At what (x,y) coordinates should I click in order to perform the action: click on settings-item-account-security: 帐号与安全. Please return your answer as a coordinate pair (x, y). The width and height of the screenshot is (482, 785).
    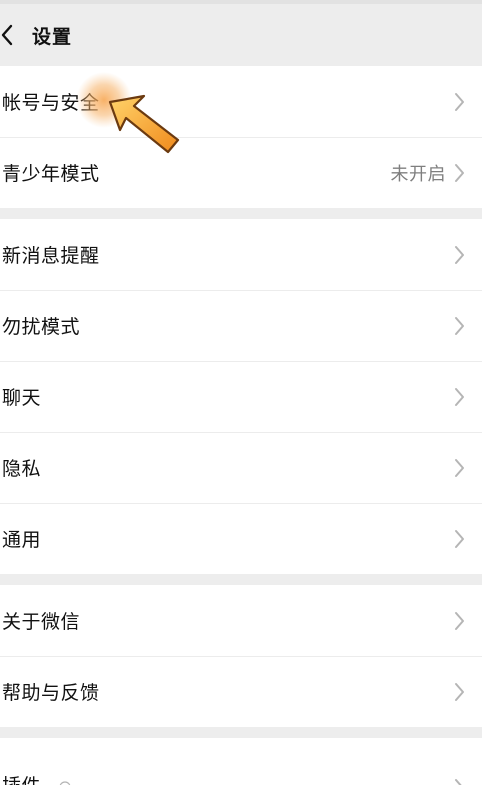
    Looking at the image, I should click on (241, 101).